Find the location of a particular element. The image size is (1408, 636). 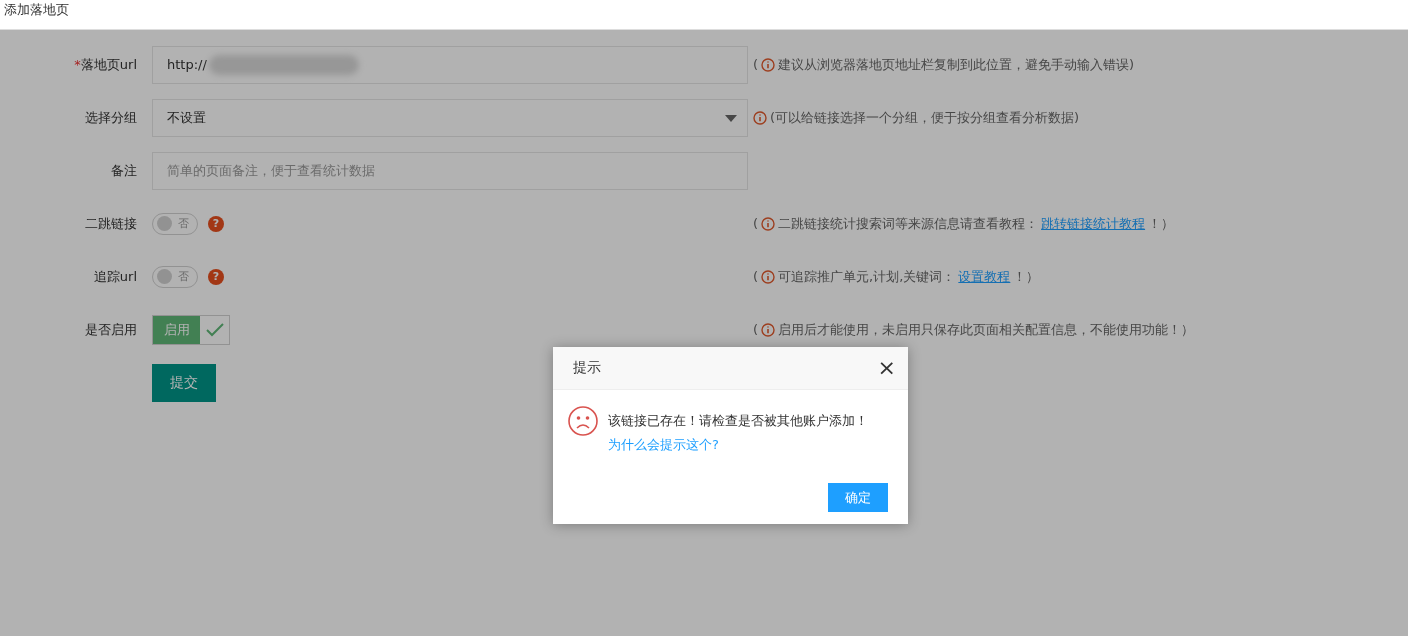

tutorial-link: 跳转链接统计教程 is located at coordinates (1093, 223).